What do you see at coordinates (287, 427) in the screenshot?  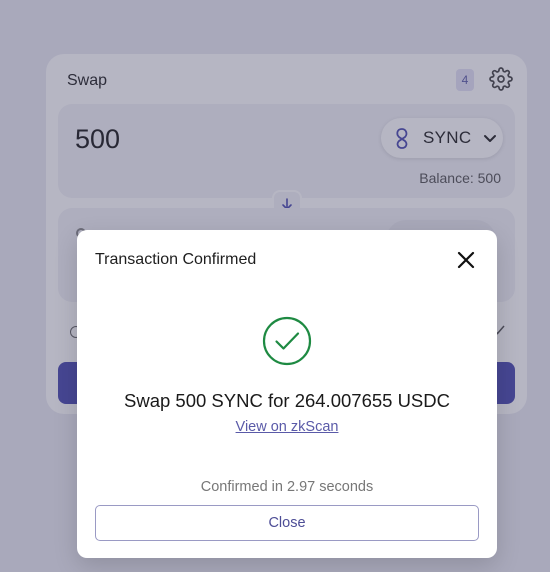 I see `view-on-zkscan-link: View on zkScan` at bounding box center [287, 427].